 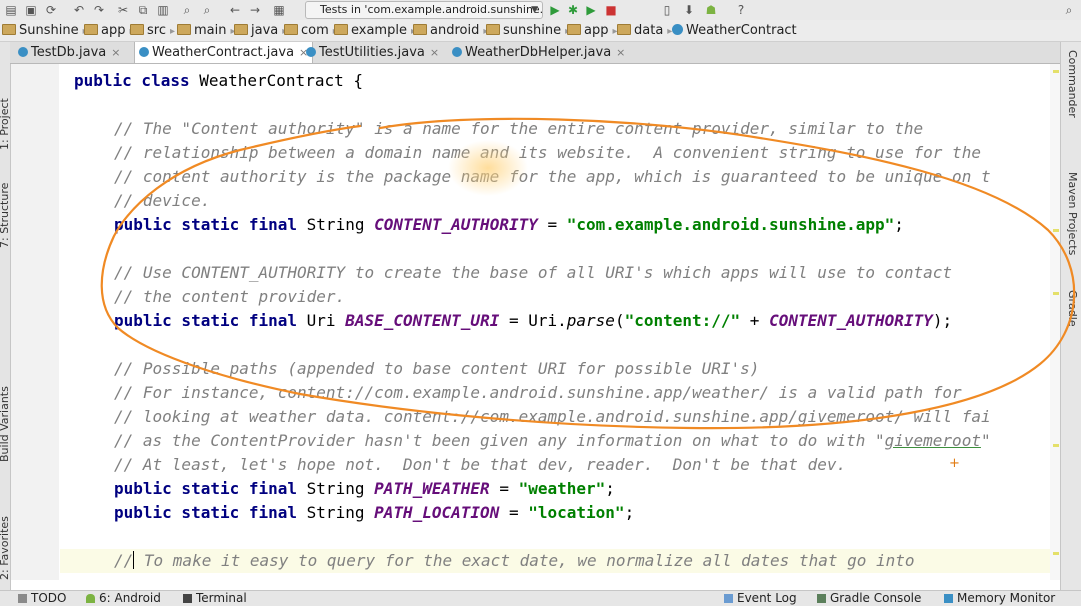 I want to click on tab-testdb: TestDb.java ×, so click(x=69, y=52).